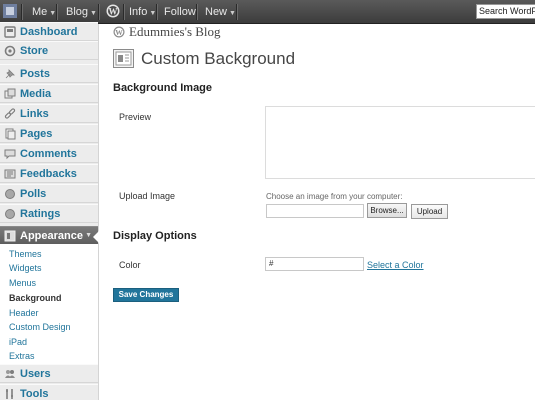  I want to click on sidebar-item-label: Media, so click(36, 94).